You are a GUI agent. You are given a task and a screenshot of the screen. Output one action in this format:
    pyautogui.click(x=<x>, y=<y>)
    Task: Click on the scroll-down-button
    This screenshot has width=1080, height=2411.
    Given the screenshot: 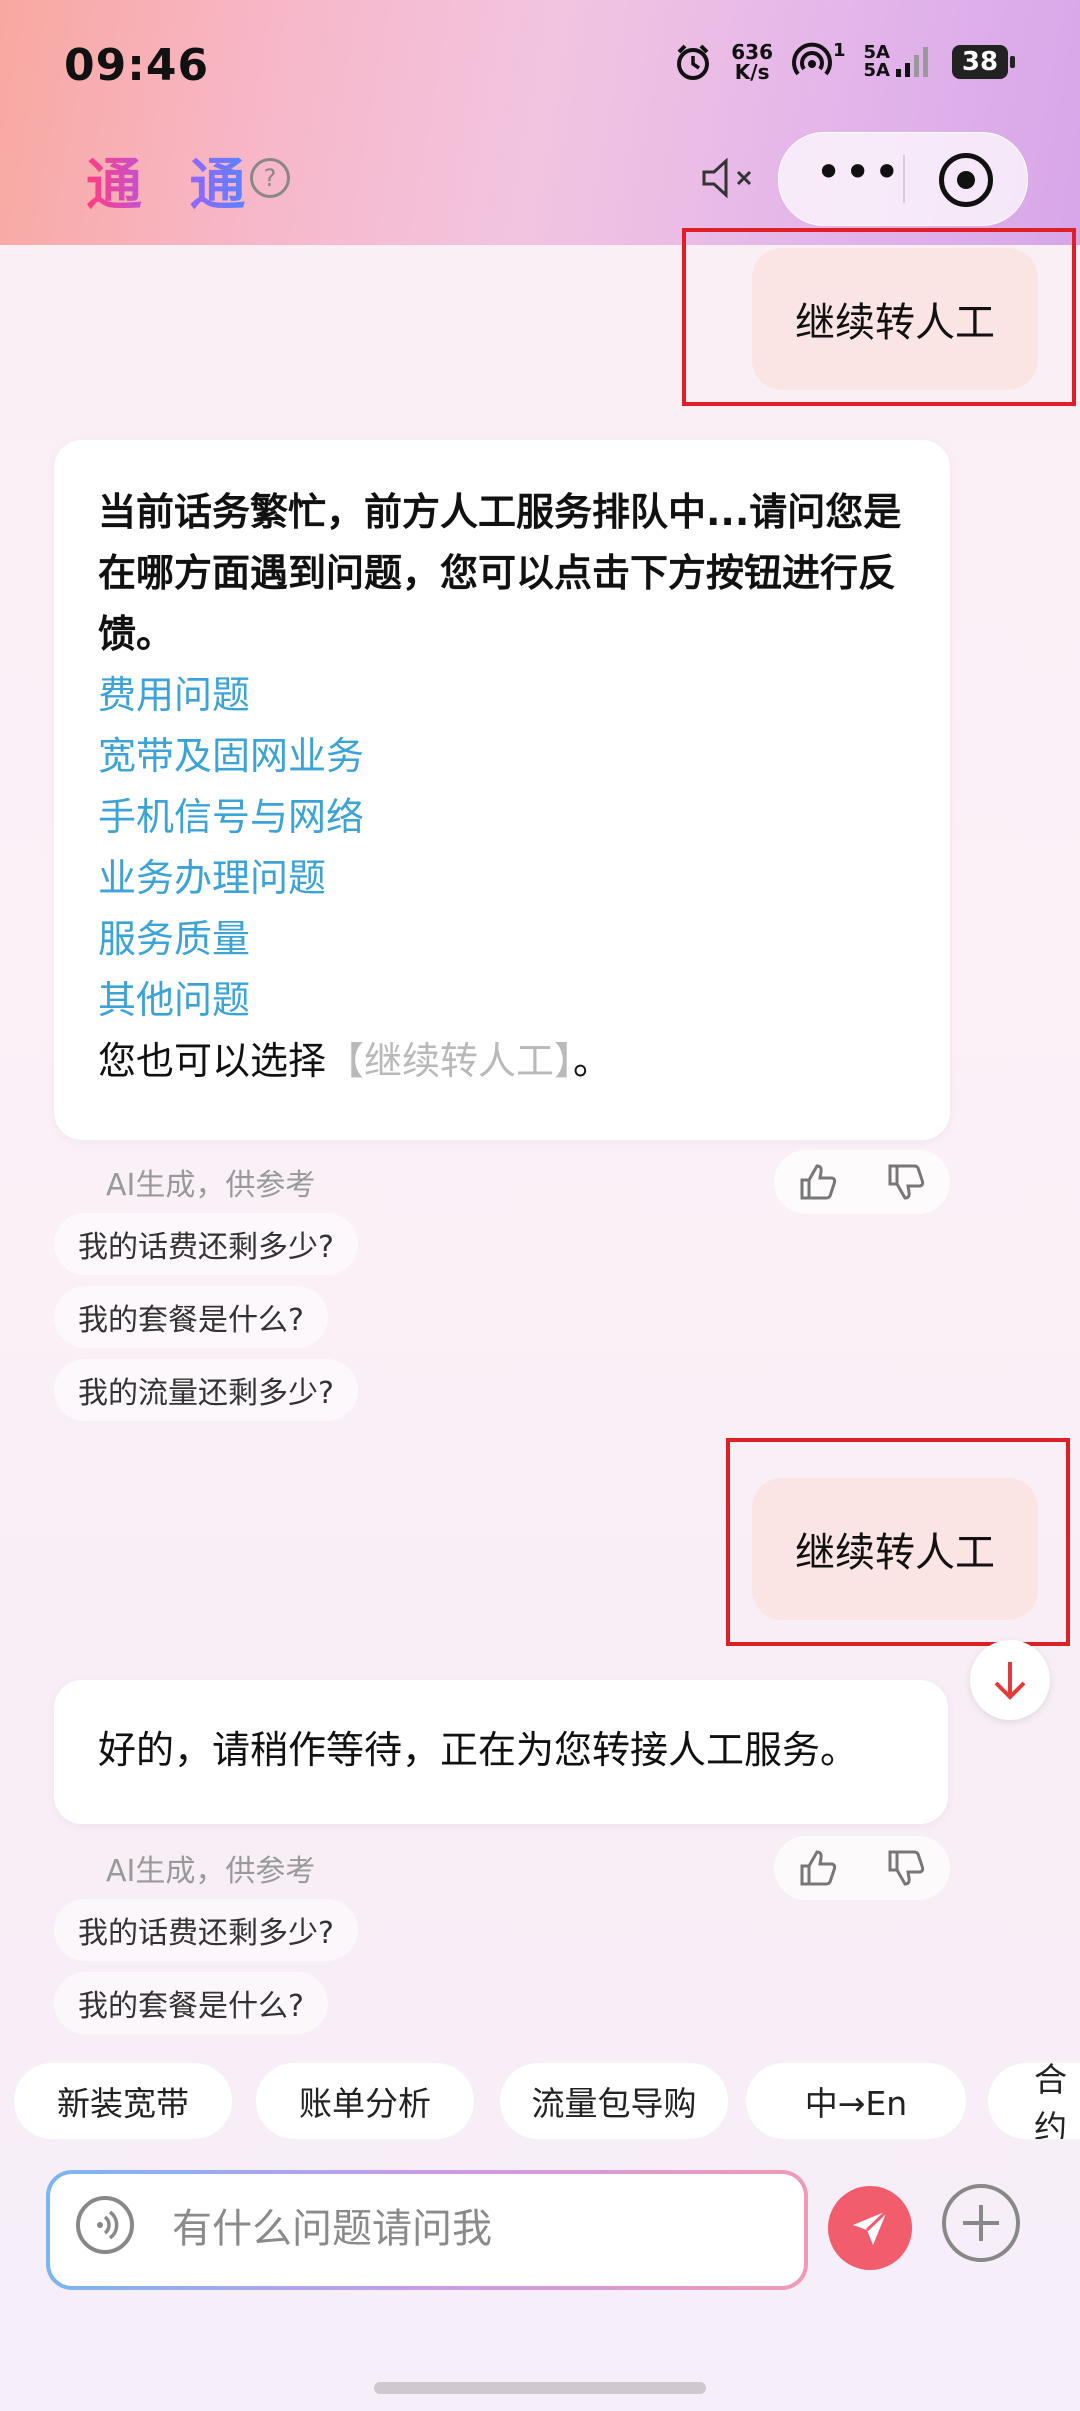 What is the action you would take?
    pyautogui.click(x=1010, y=1680)
    